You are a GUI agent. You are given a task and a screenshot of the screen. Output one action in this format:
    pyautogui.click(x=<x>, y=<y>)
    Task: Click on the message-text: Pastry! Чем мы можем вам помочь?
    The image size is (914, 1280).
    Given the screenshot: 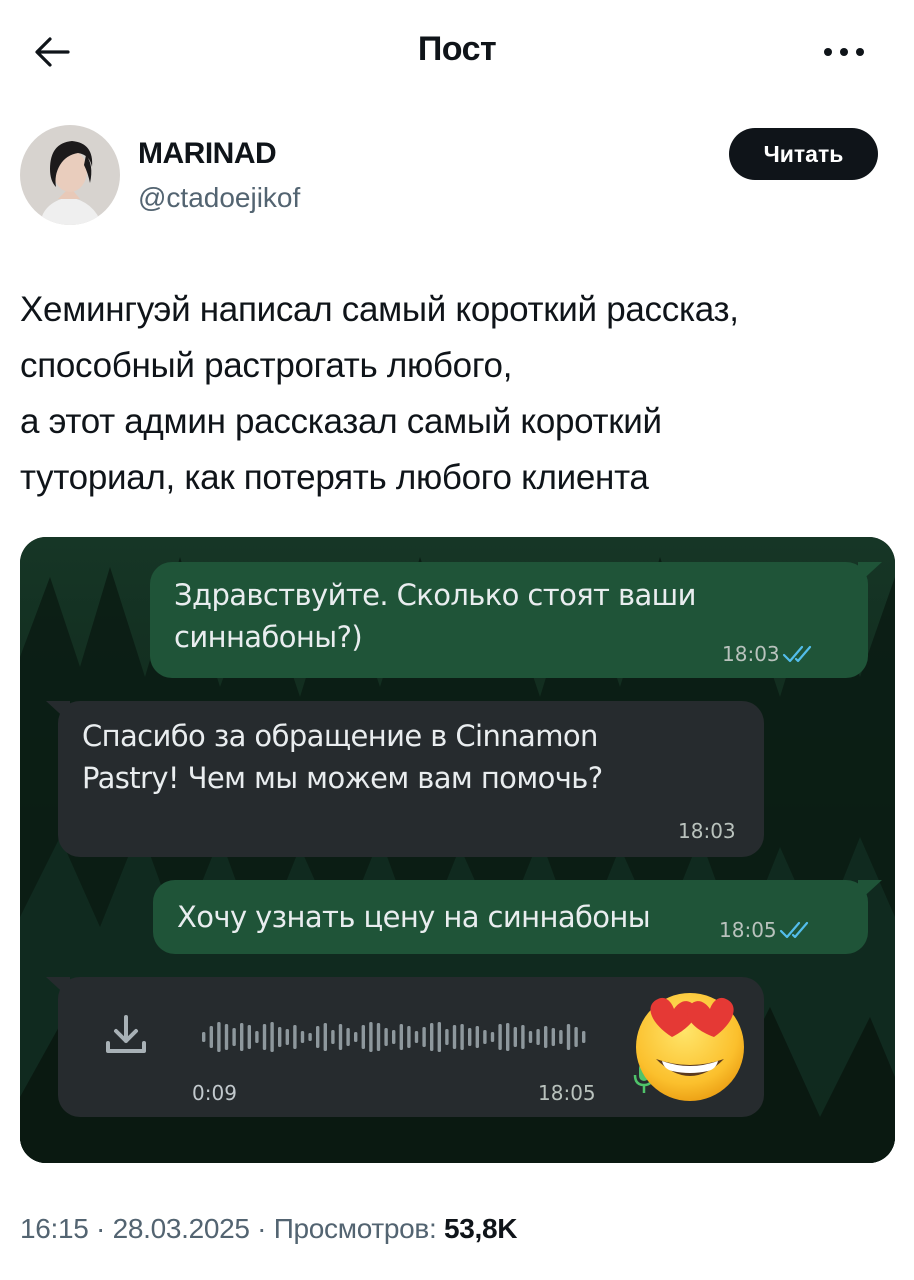 What is the action you would take?
    pyautogui.click(x=342, y=778)
    